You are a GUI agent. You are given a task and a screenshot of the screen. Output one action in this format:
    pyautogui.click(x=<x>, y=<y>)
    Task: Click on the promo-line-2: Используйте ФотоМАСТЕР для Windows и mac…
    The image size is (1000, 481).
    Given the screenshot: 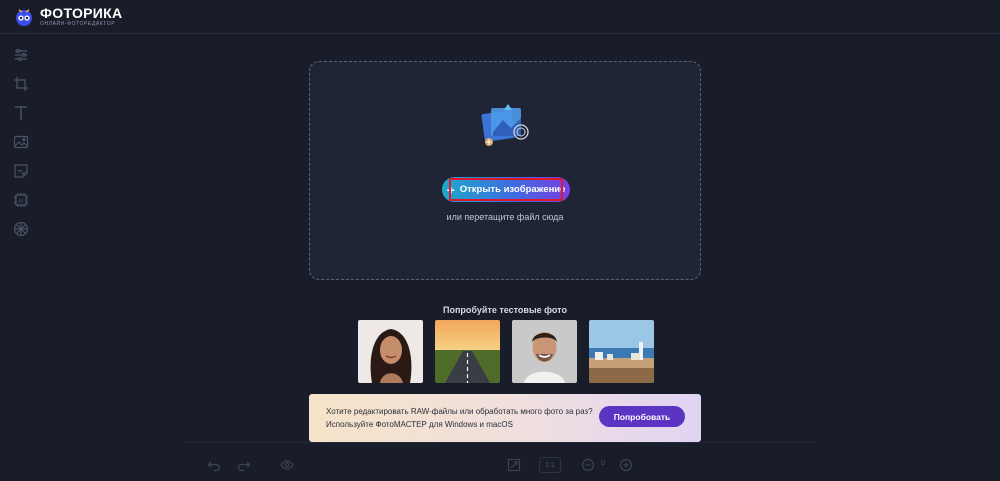 What is the action you would take?
    pyautogui.click(x=419, y=424)
    